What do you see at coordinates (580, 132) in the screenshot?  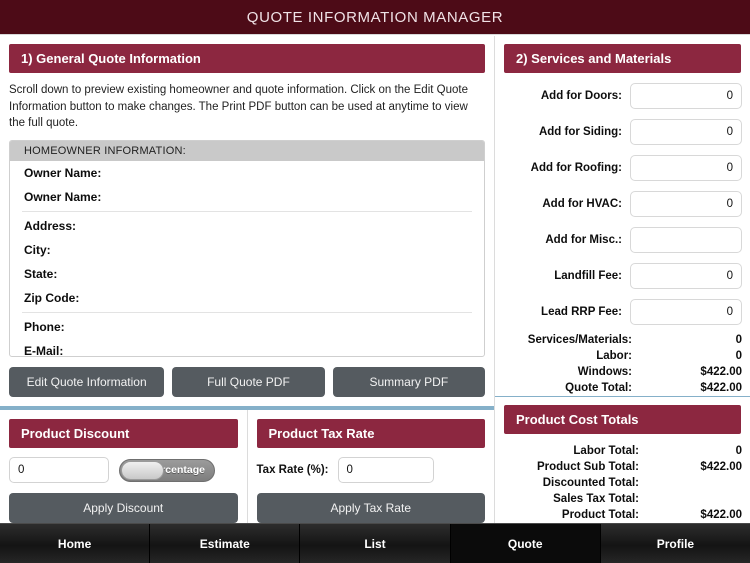 I see `service-label: Add for Siding:` at bounding box center [580, 132].